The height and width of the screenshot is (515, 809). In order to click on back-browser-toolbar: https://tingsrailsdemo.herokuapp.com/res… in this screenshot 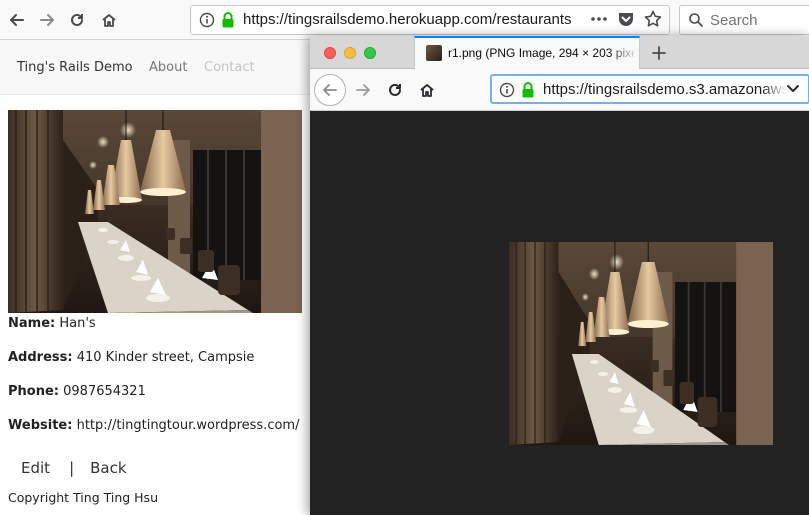, I will do `click(404, 20)`.